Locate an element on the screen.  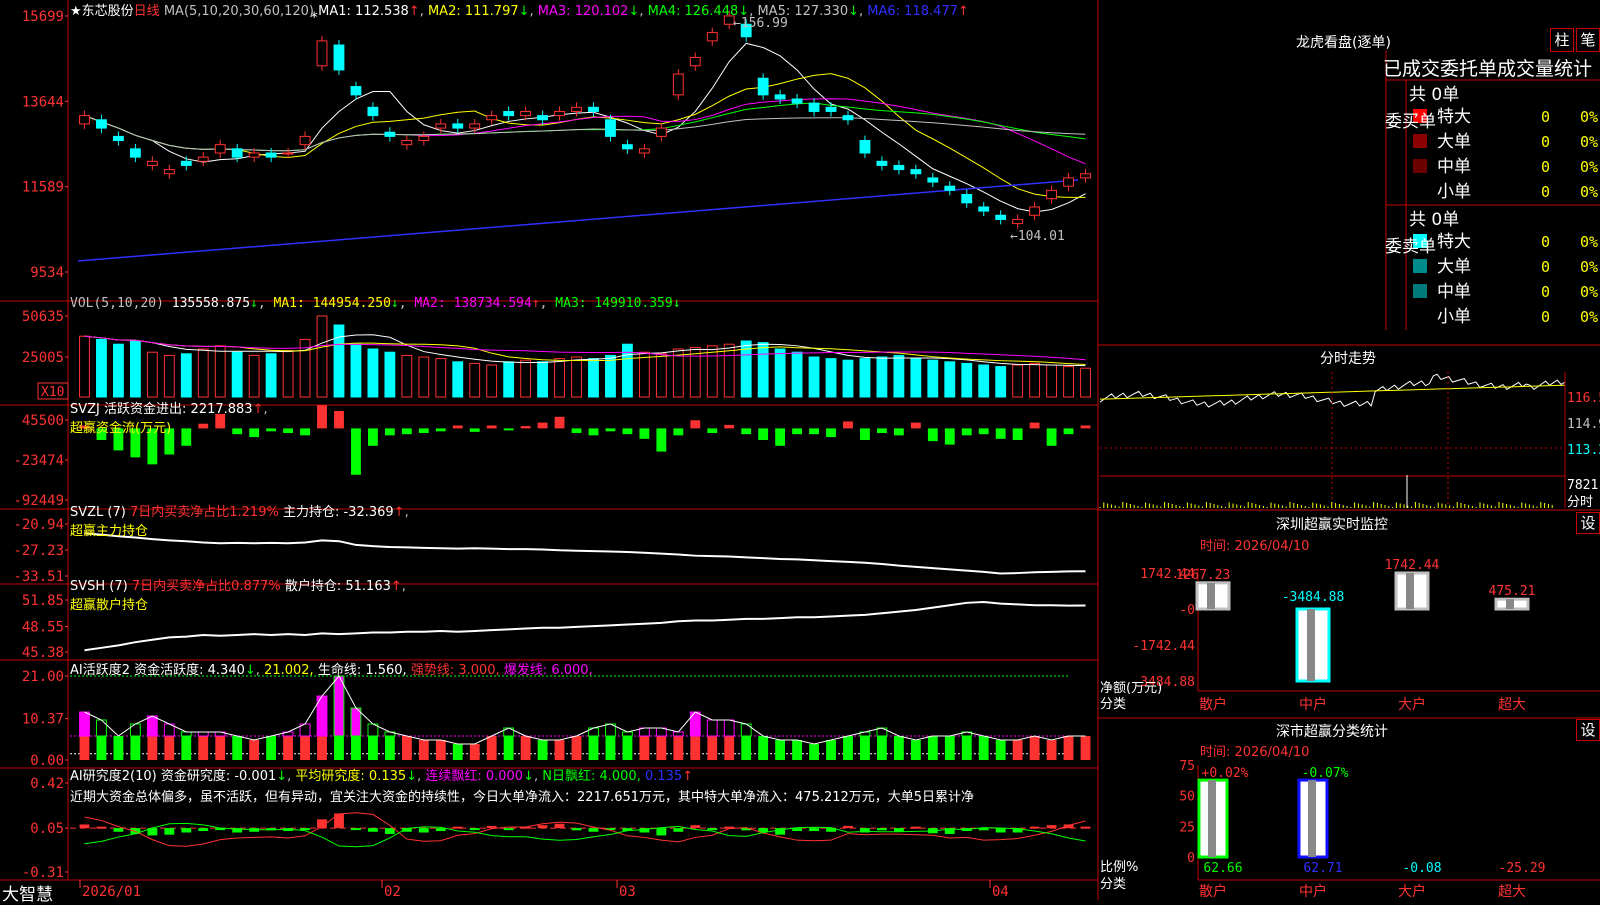
svsh-hold: 散户持仓: 51.163 is located at coordinates (337, 586).